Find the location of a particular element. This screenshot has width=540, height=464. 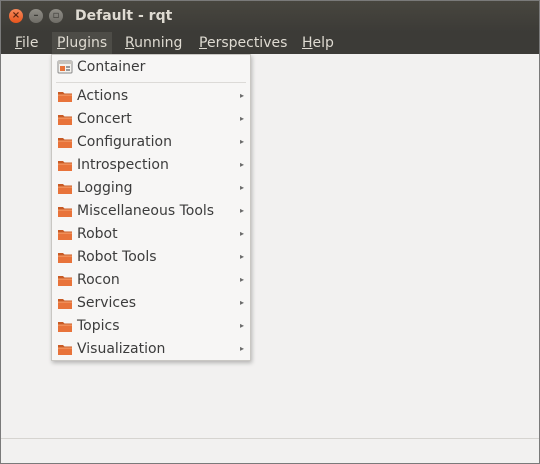

window-title: Default - rqt is located at coordinates (124, 16).